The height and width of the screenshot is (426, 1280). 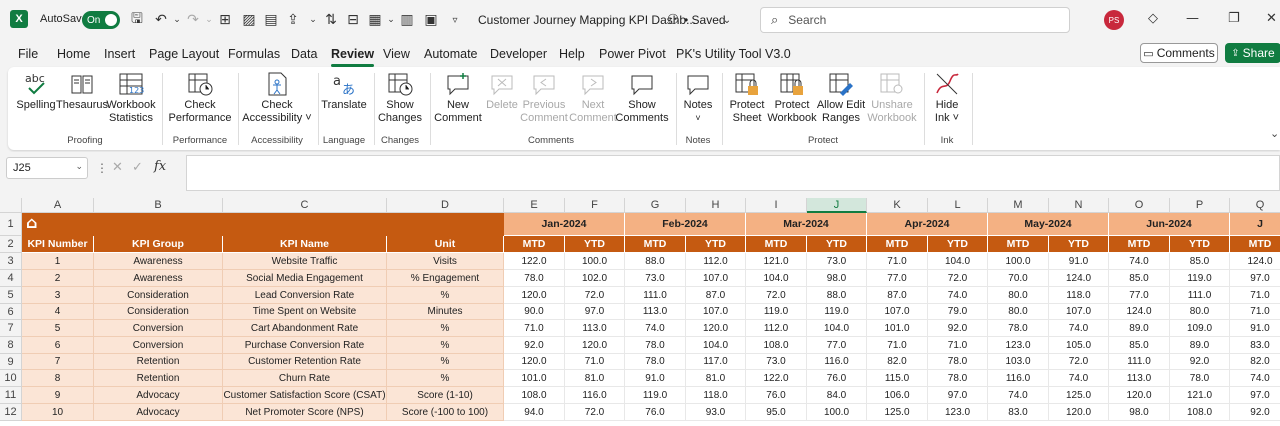 I want to click on confirm-entry-icon: ✓, so click(x=137, y=167).